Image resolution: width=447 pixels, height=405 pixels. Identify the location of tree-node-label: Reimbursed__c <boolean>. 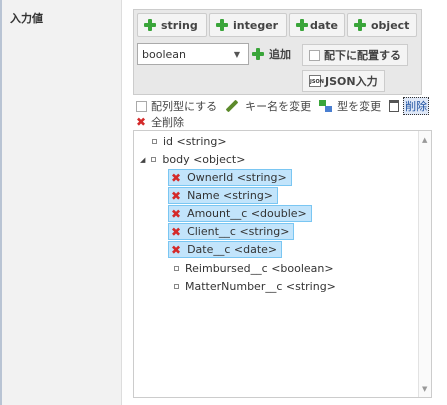
(259, 268).